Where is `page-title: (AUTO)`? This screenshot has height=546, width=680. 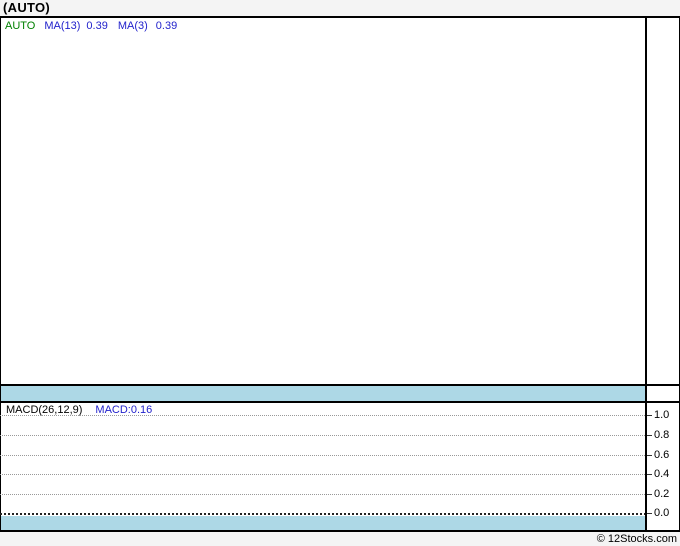
page-title: (AUTO) is located at coordinates (27, 7).